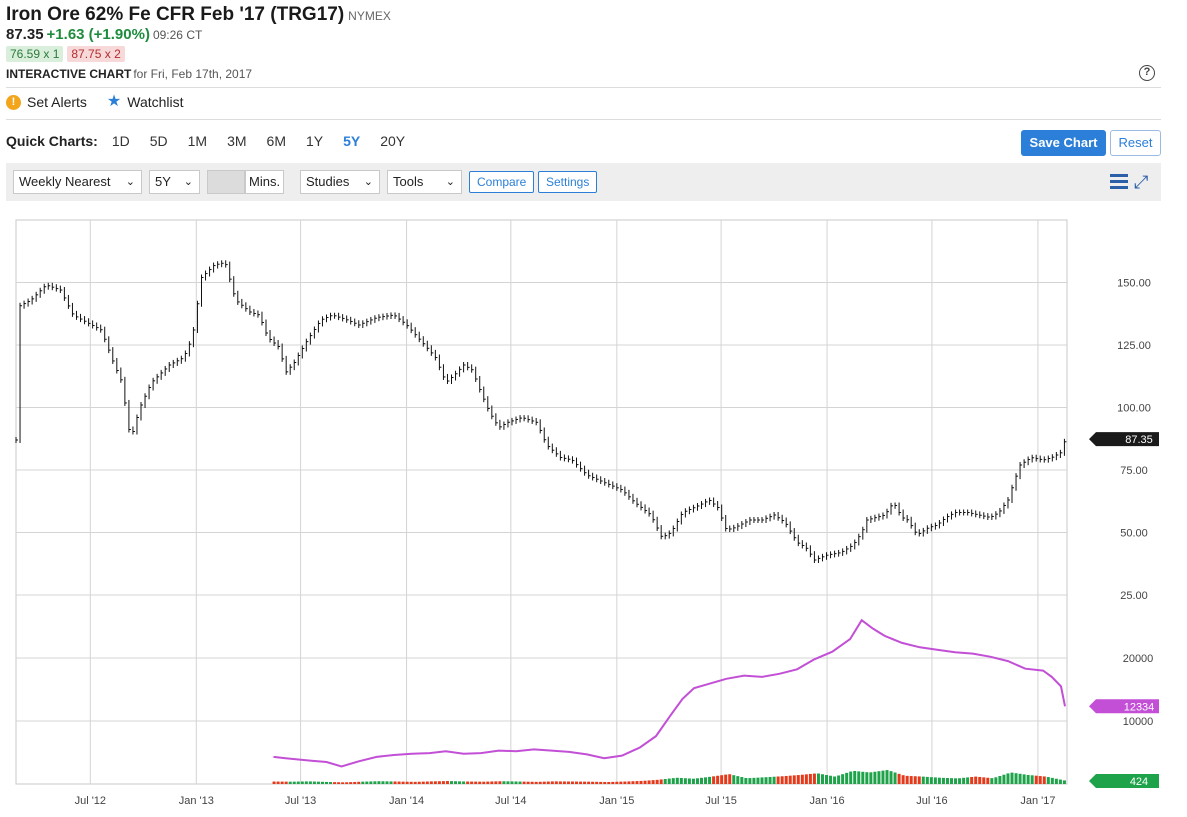 This screenshot has height=817, width=1187. Describe the element at coordinates (77, 182) in the screenshot. I see `interval-select: Weekly Nearest ⌄` at that location.